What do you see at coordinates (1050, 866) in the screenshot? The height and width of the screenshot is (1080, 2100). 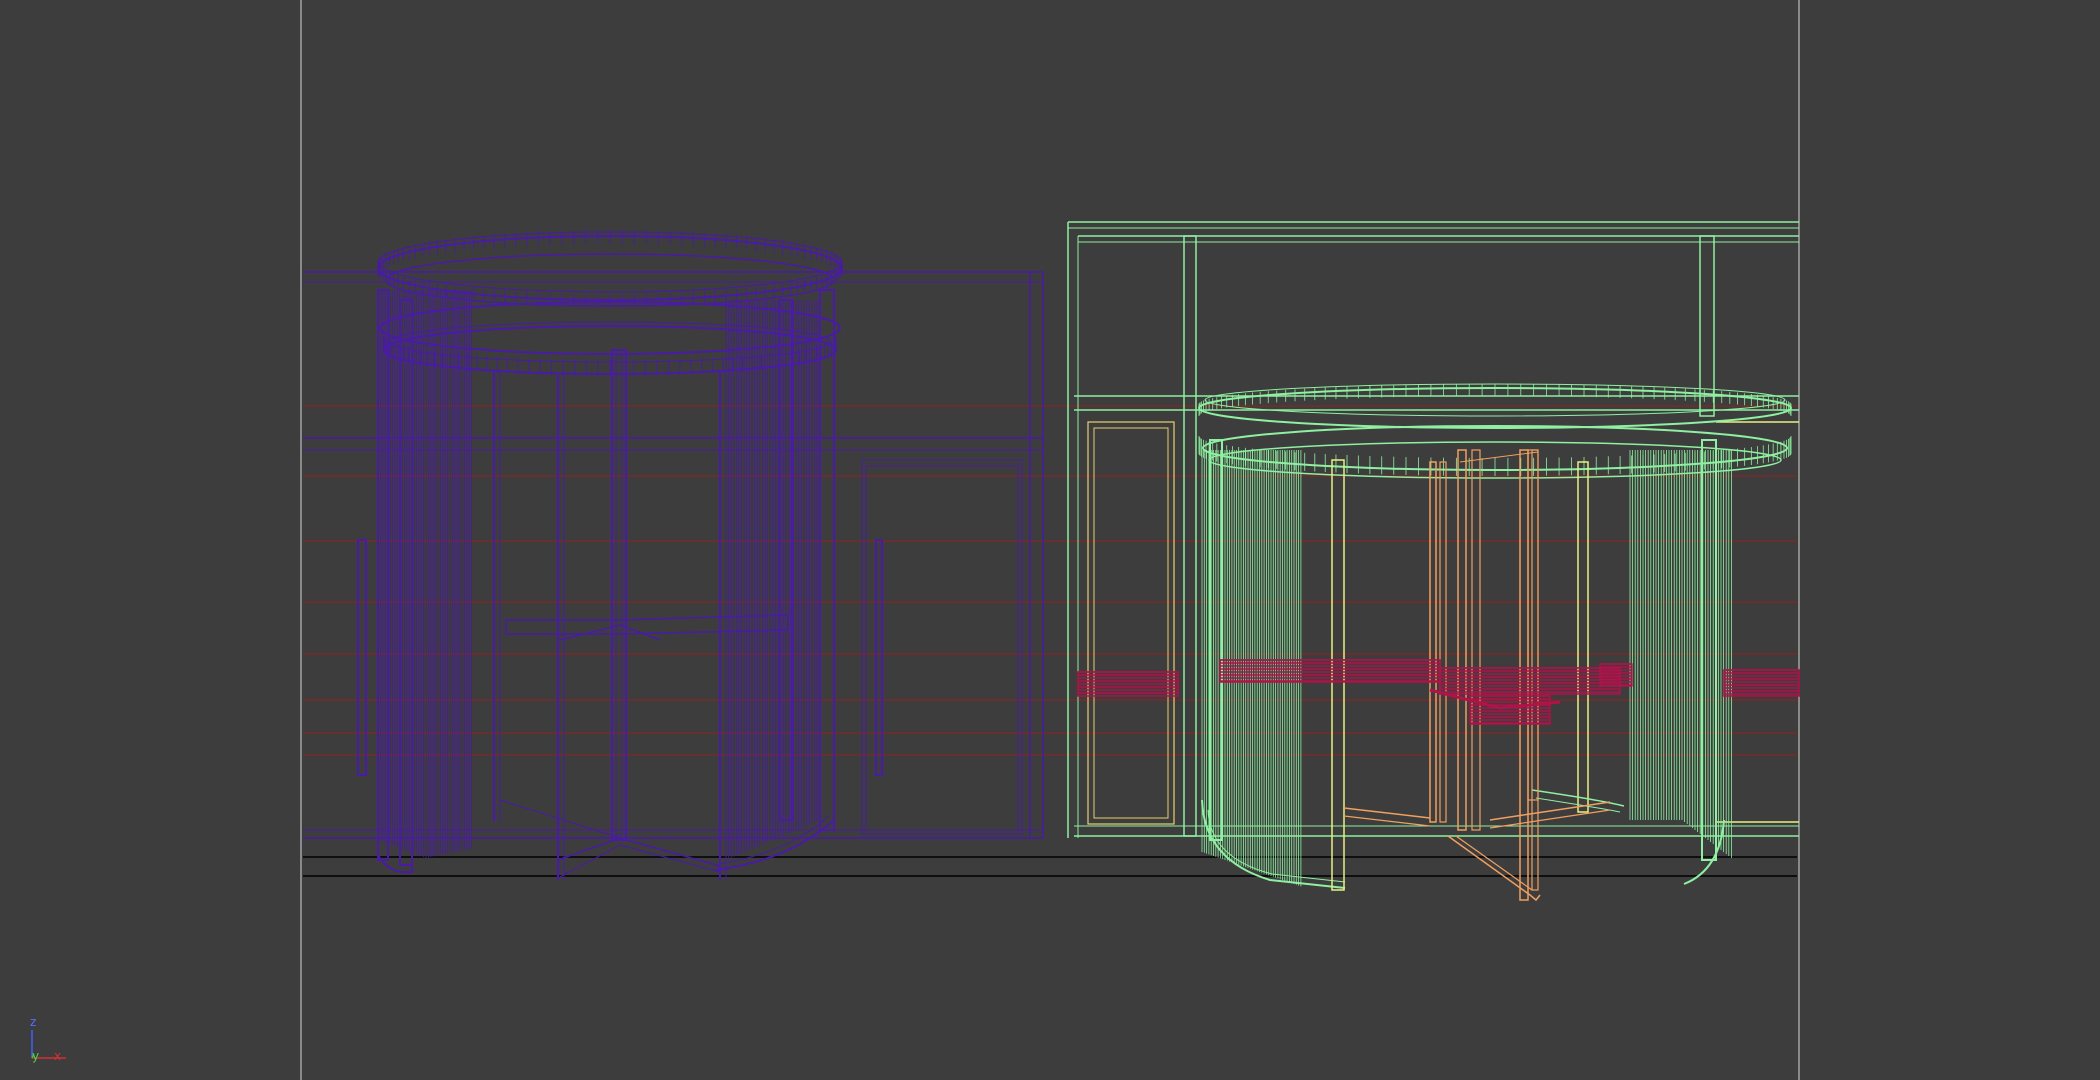 I see `ground-plane` at bounding box center [1050, 866].